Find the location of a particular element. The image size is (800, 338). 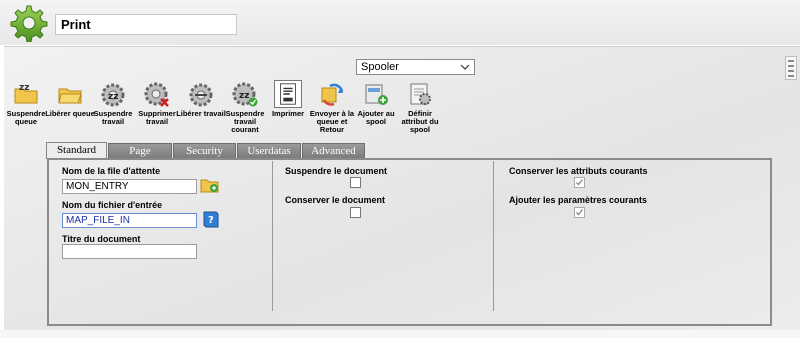

keep-attrs-label: Conserver les attributs courants is located at coordinates (578, 171).